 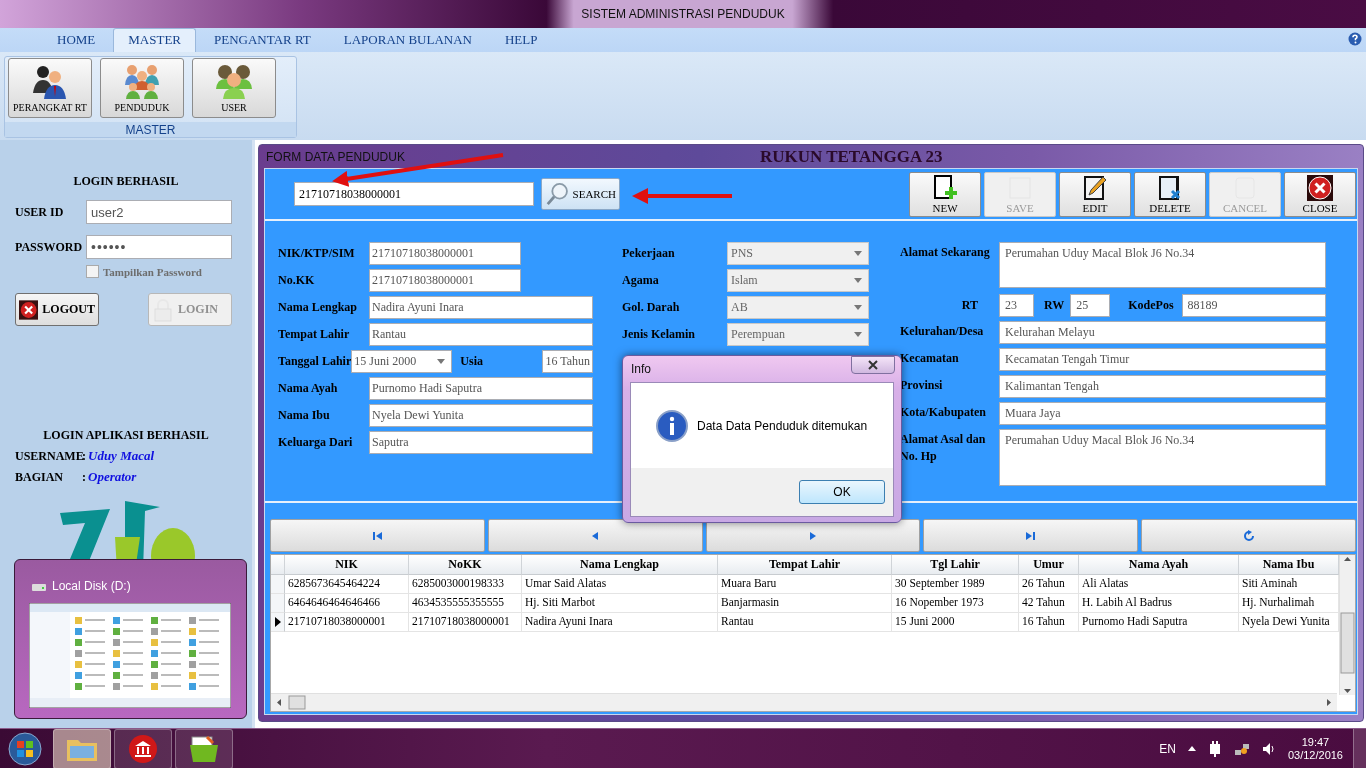 I want to click on dropdown: PNS, so click(x=798, y=253).